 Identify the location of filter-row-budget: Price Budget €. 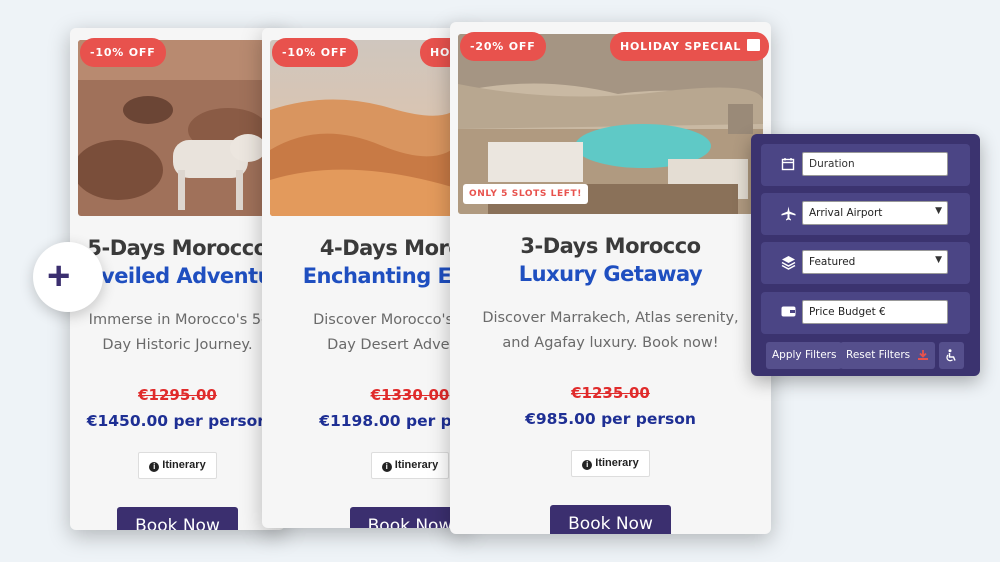
(865, 313).